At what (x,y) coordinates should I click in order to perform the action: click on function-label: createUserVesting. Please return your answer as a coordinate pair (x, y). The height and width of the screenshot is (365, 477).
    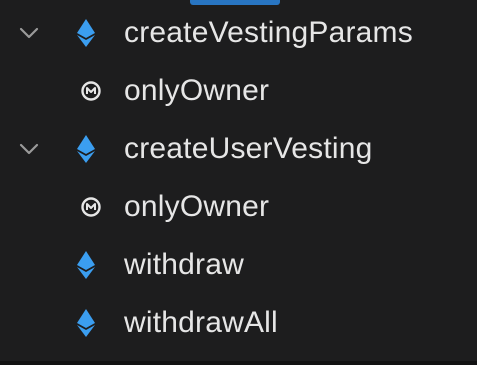
    Looking at the image, I should click on (248, 148).